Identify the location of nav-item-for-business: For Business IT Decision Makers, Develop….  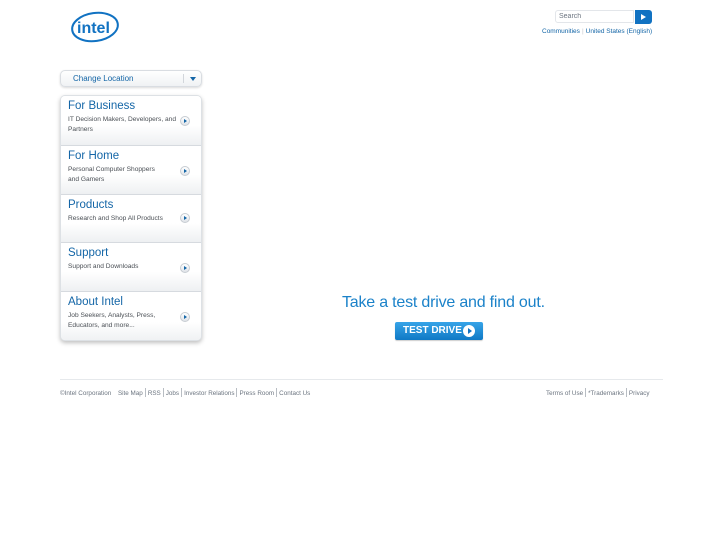
(131, 121).